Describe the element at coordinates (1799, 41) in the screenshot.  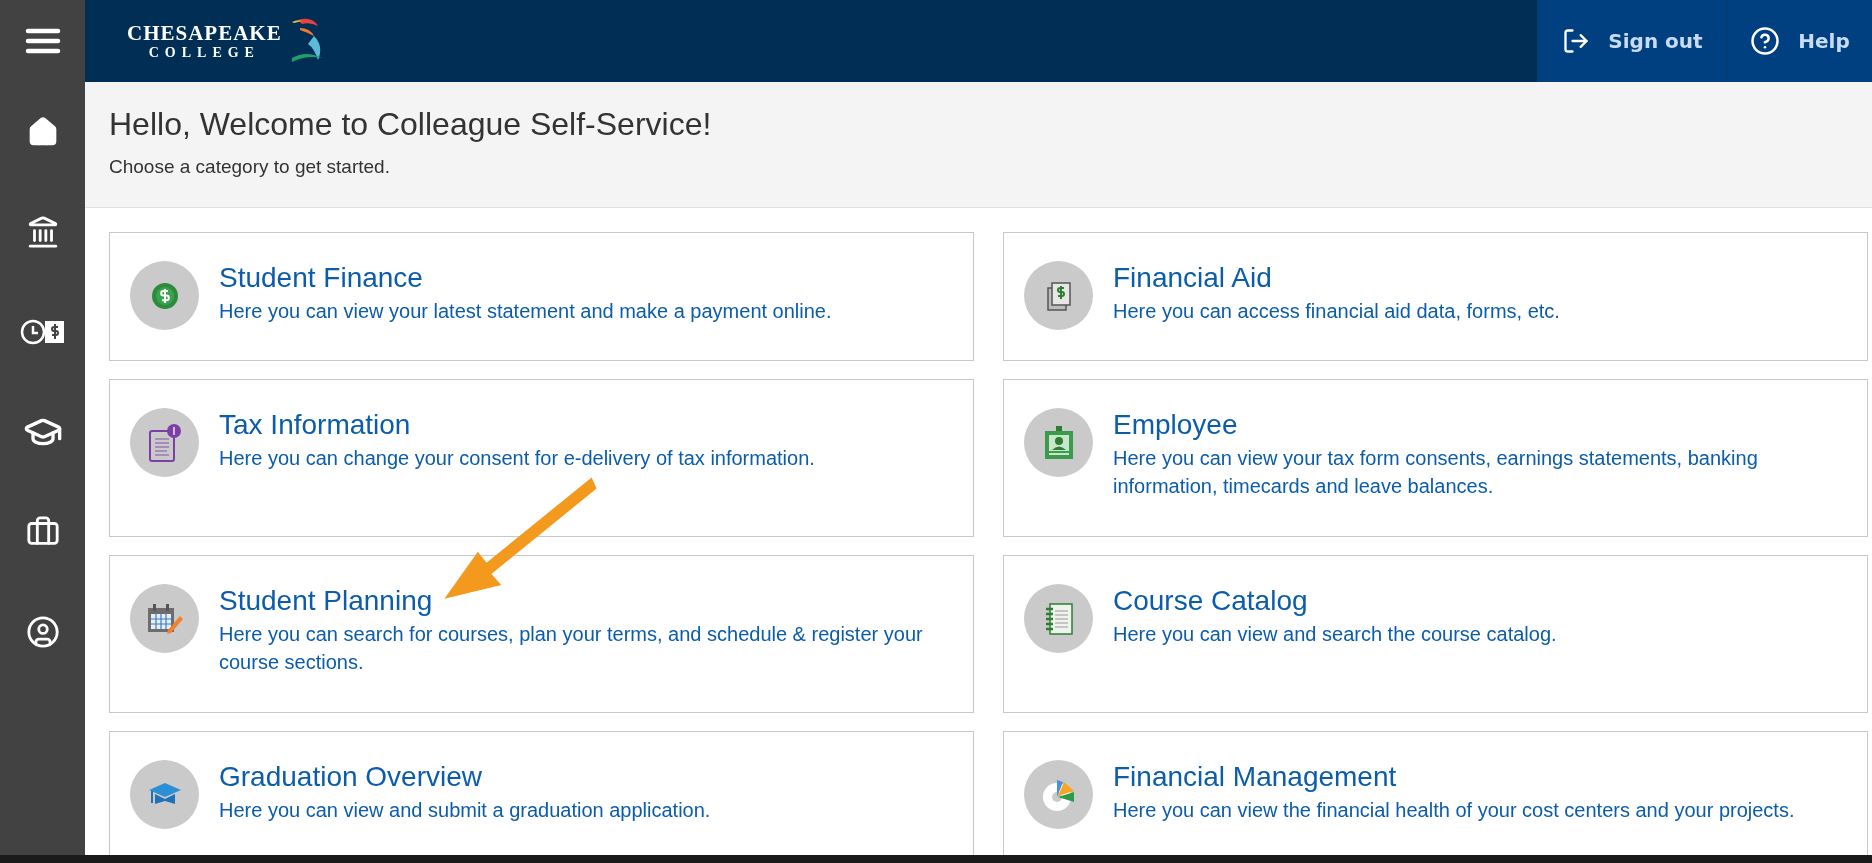
I see `help-button: Help` at that location.